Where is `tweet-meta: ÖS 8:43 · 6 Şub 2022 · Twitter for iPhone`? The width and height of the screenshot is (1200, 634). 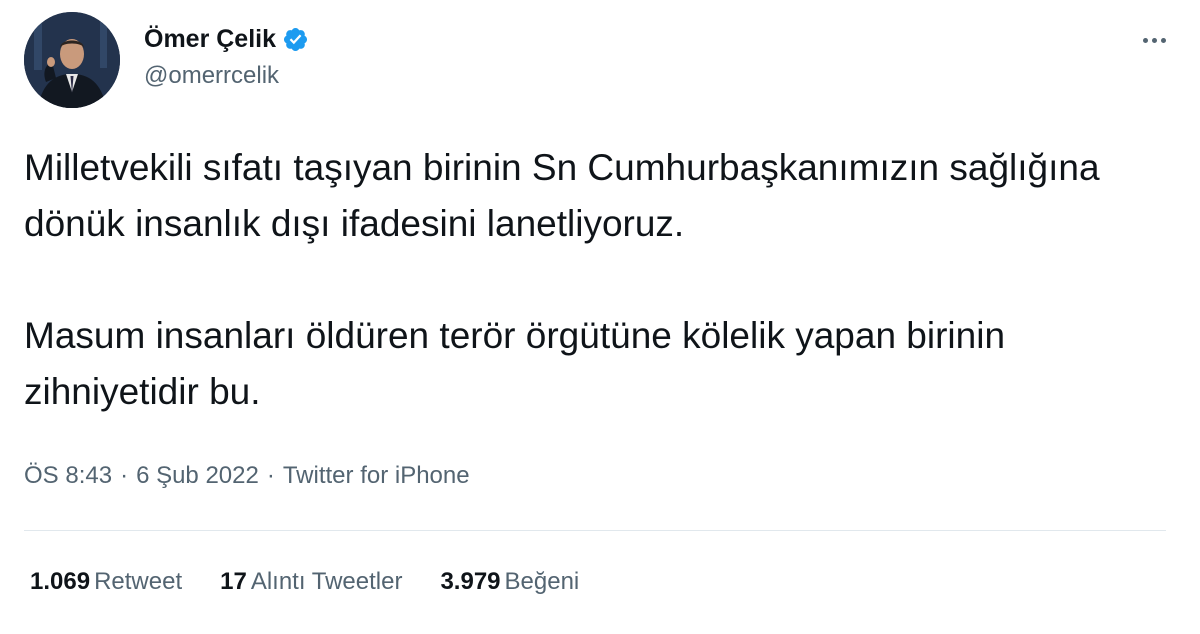 tweet-meta: ÖS 8:43 · 6 Şub 2022 · Twitter for iPhone is located at coordinates (247, 476).